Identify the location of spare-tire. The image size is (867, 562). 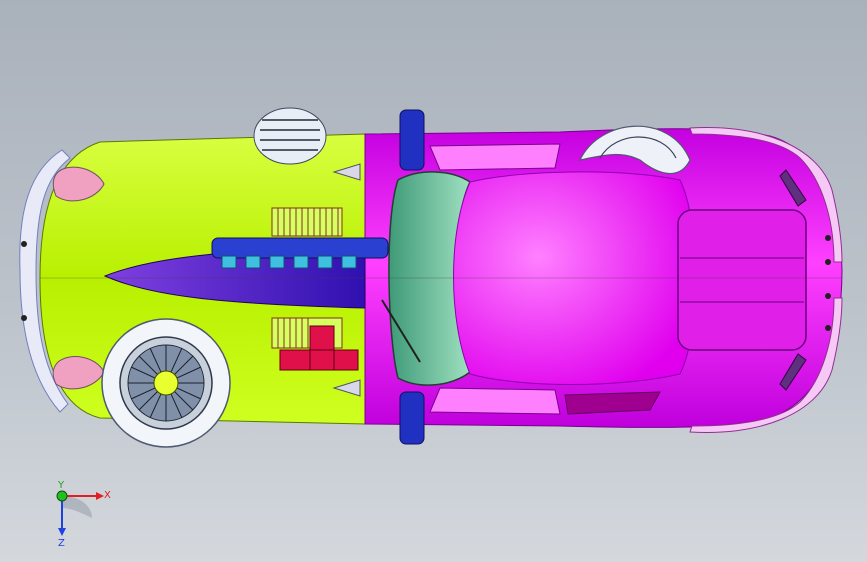
(290, 136).